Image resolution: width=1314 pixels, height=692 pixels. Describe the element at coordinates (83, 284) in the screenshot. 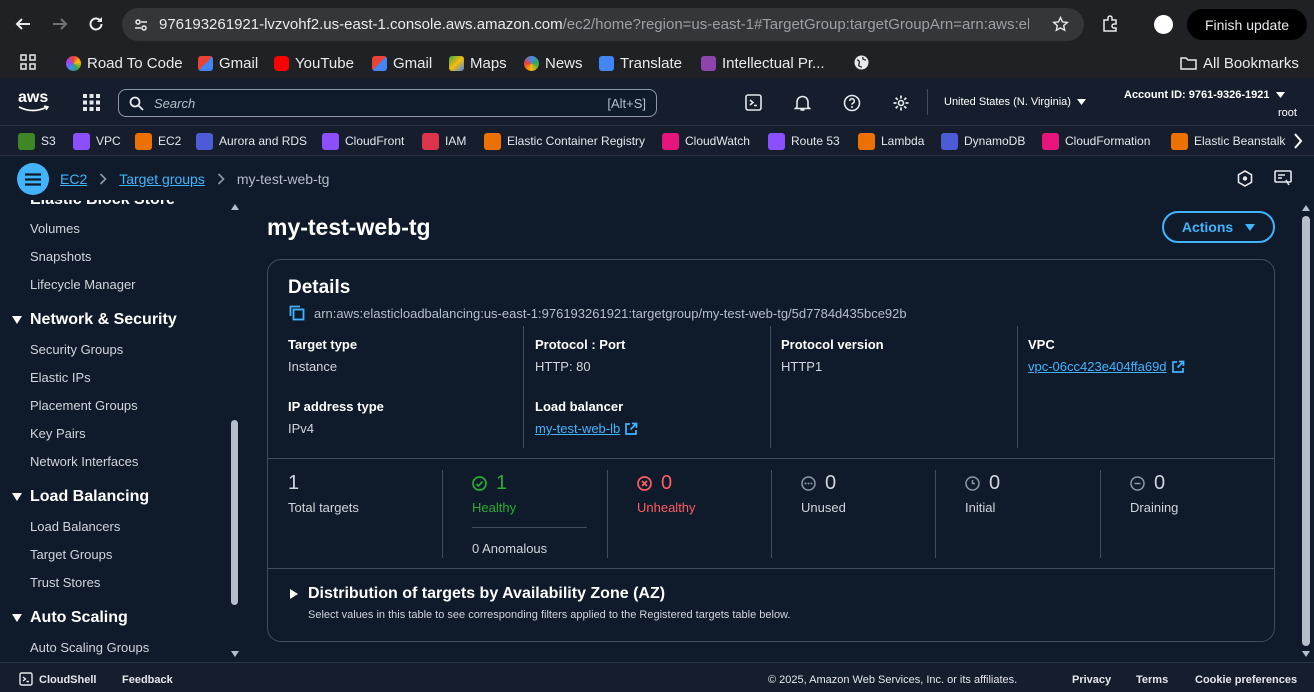

I see `sidebar-item-lifecycle-manager: Lifecycle Manager` at that location.